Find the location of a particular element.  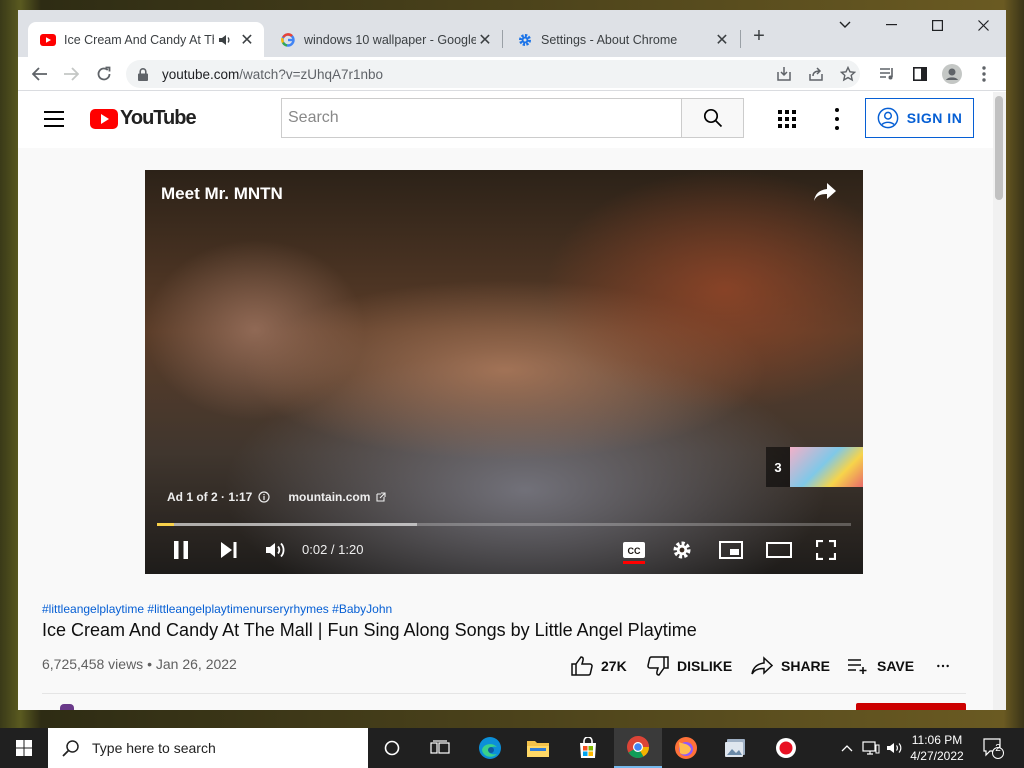

search-button is located at coordinates (712, 118).